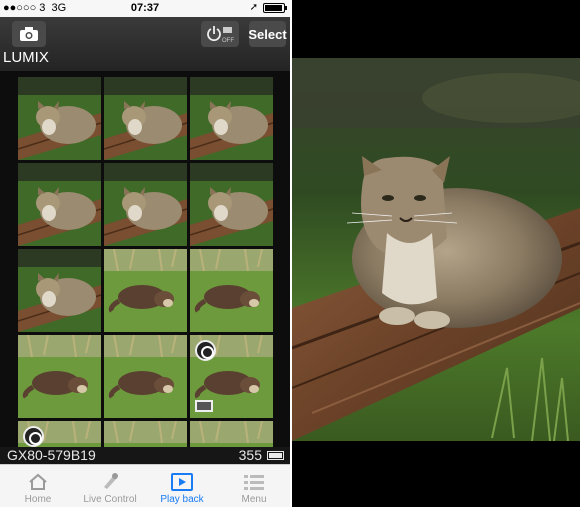  Describe the element at coordinates (145, 44) in the screenshot. I see `app-bar: LUMIX OFF Select` at that location.